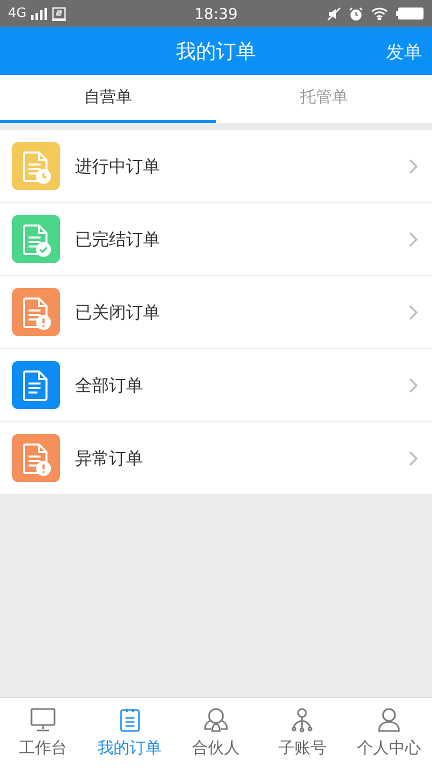 Image resolution: width=432 pixels, height=768 pixels. I want to click on person-icon, so click(389, 720).